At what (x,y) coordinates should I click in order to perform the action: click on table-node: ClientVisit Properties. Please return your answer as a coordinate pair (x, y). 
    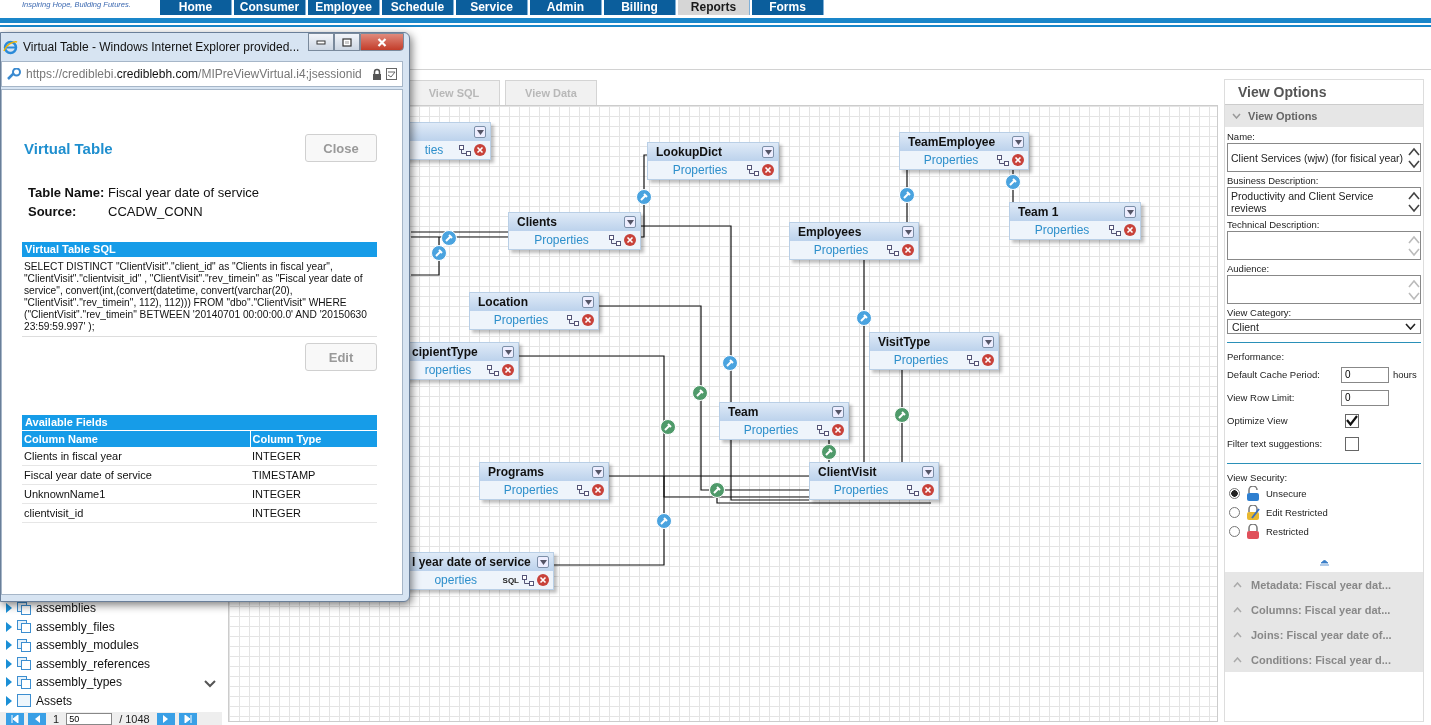
    Looking at the image, I should click on (874, 481).